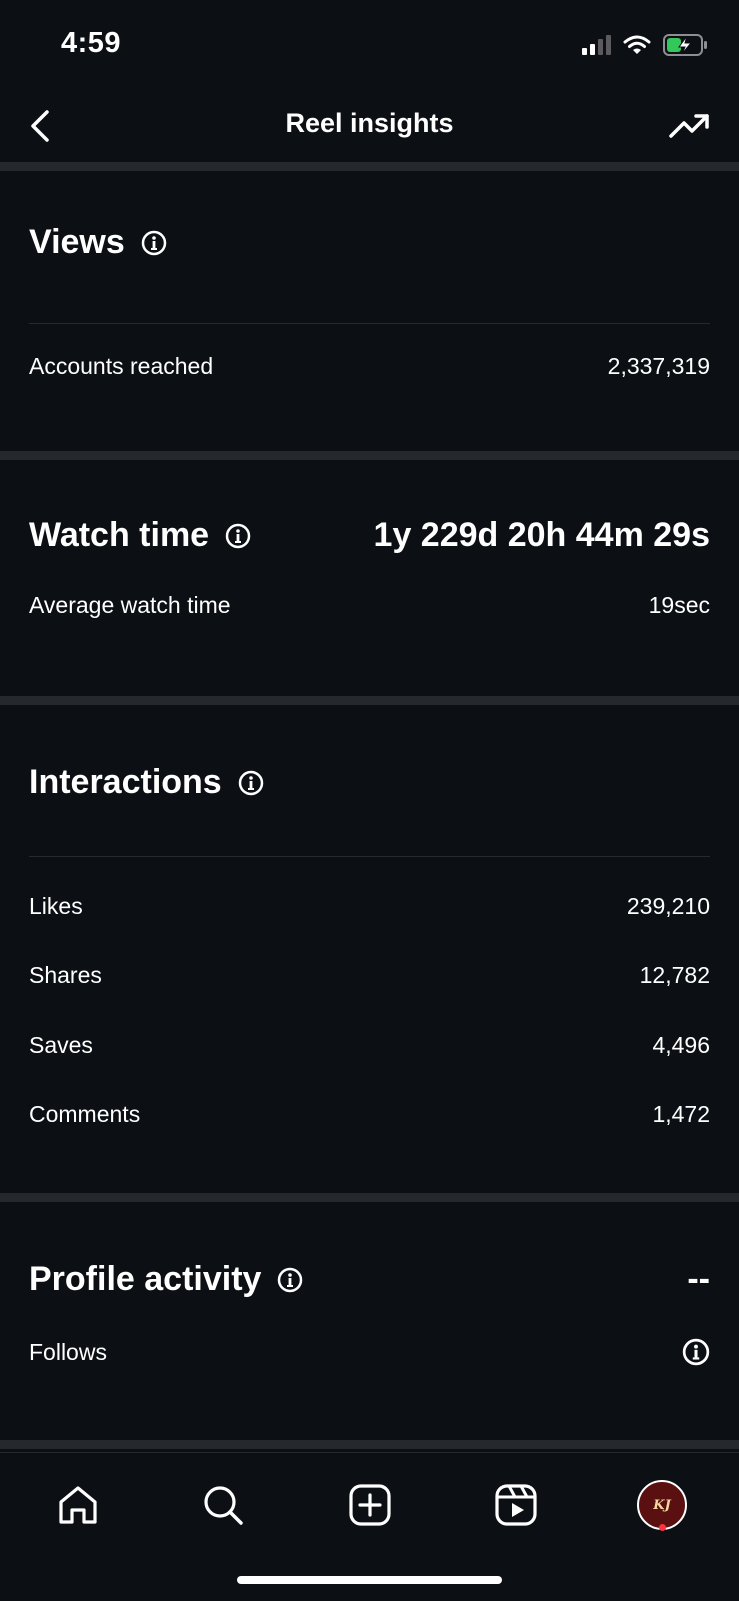 The image size is (739, 1601). I want to click on notification-dot, so click(662, 1527).